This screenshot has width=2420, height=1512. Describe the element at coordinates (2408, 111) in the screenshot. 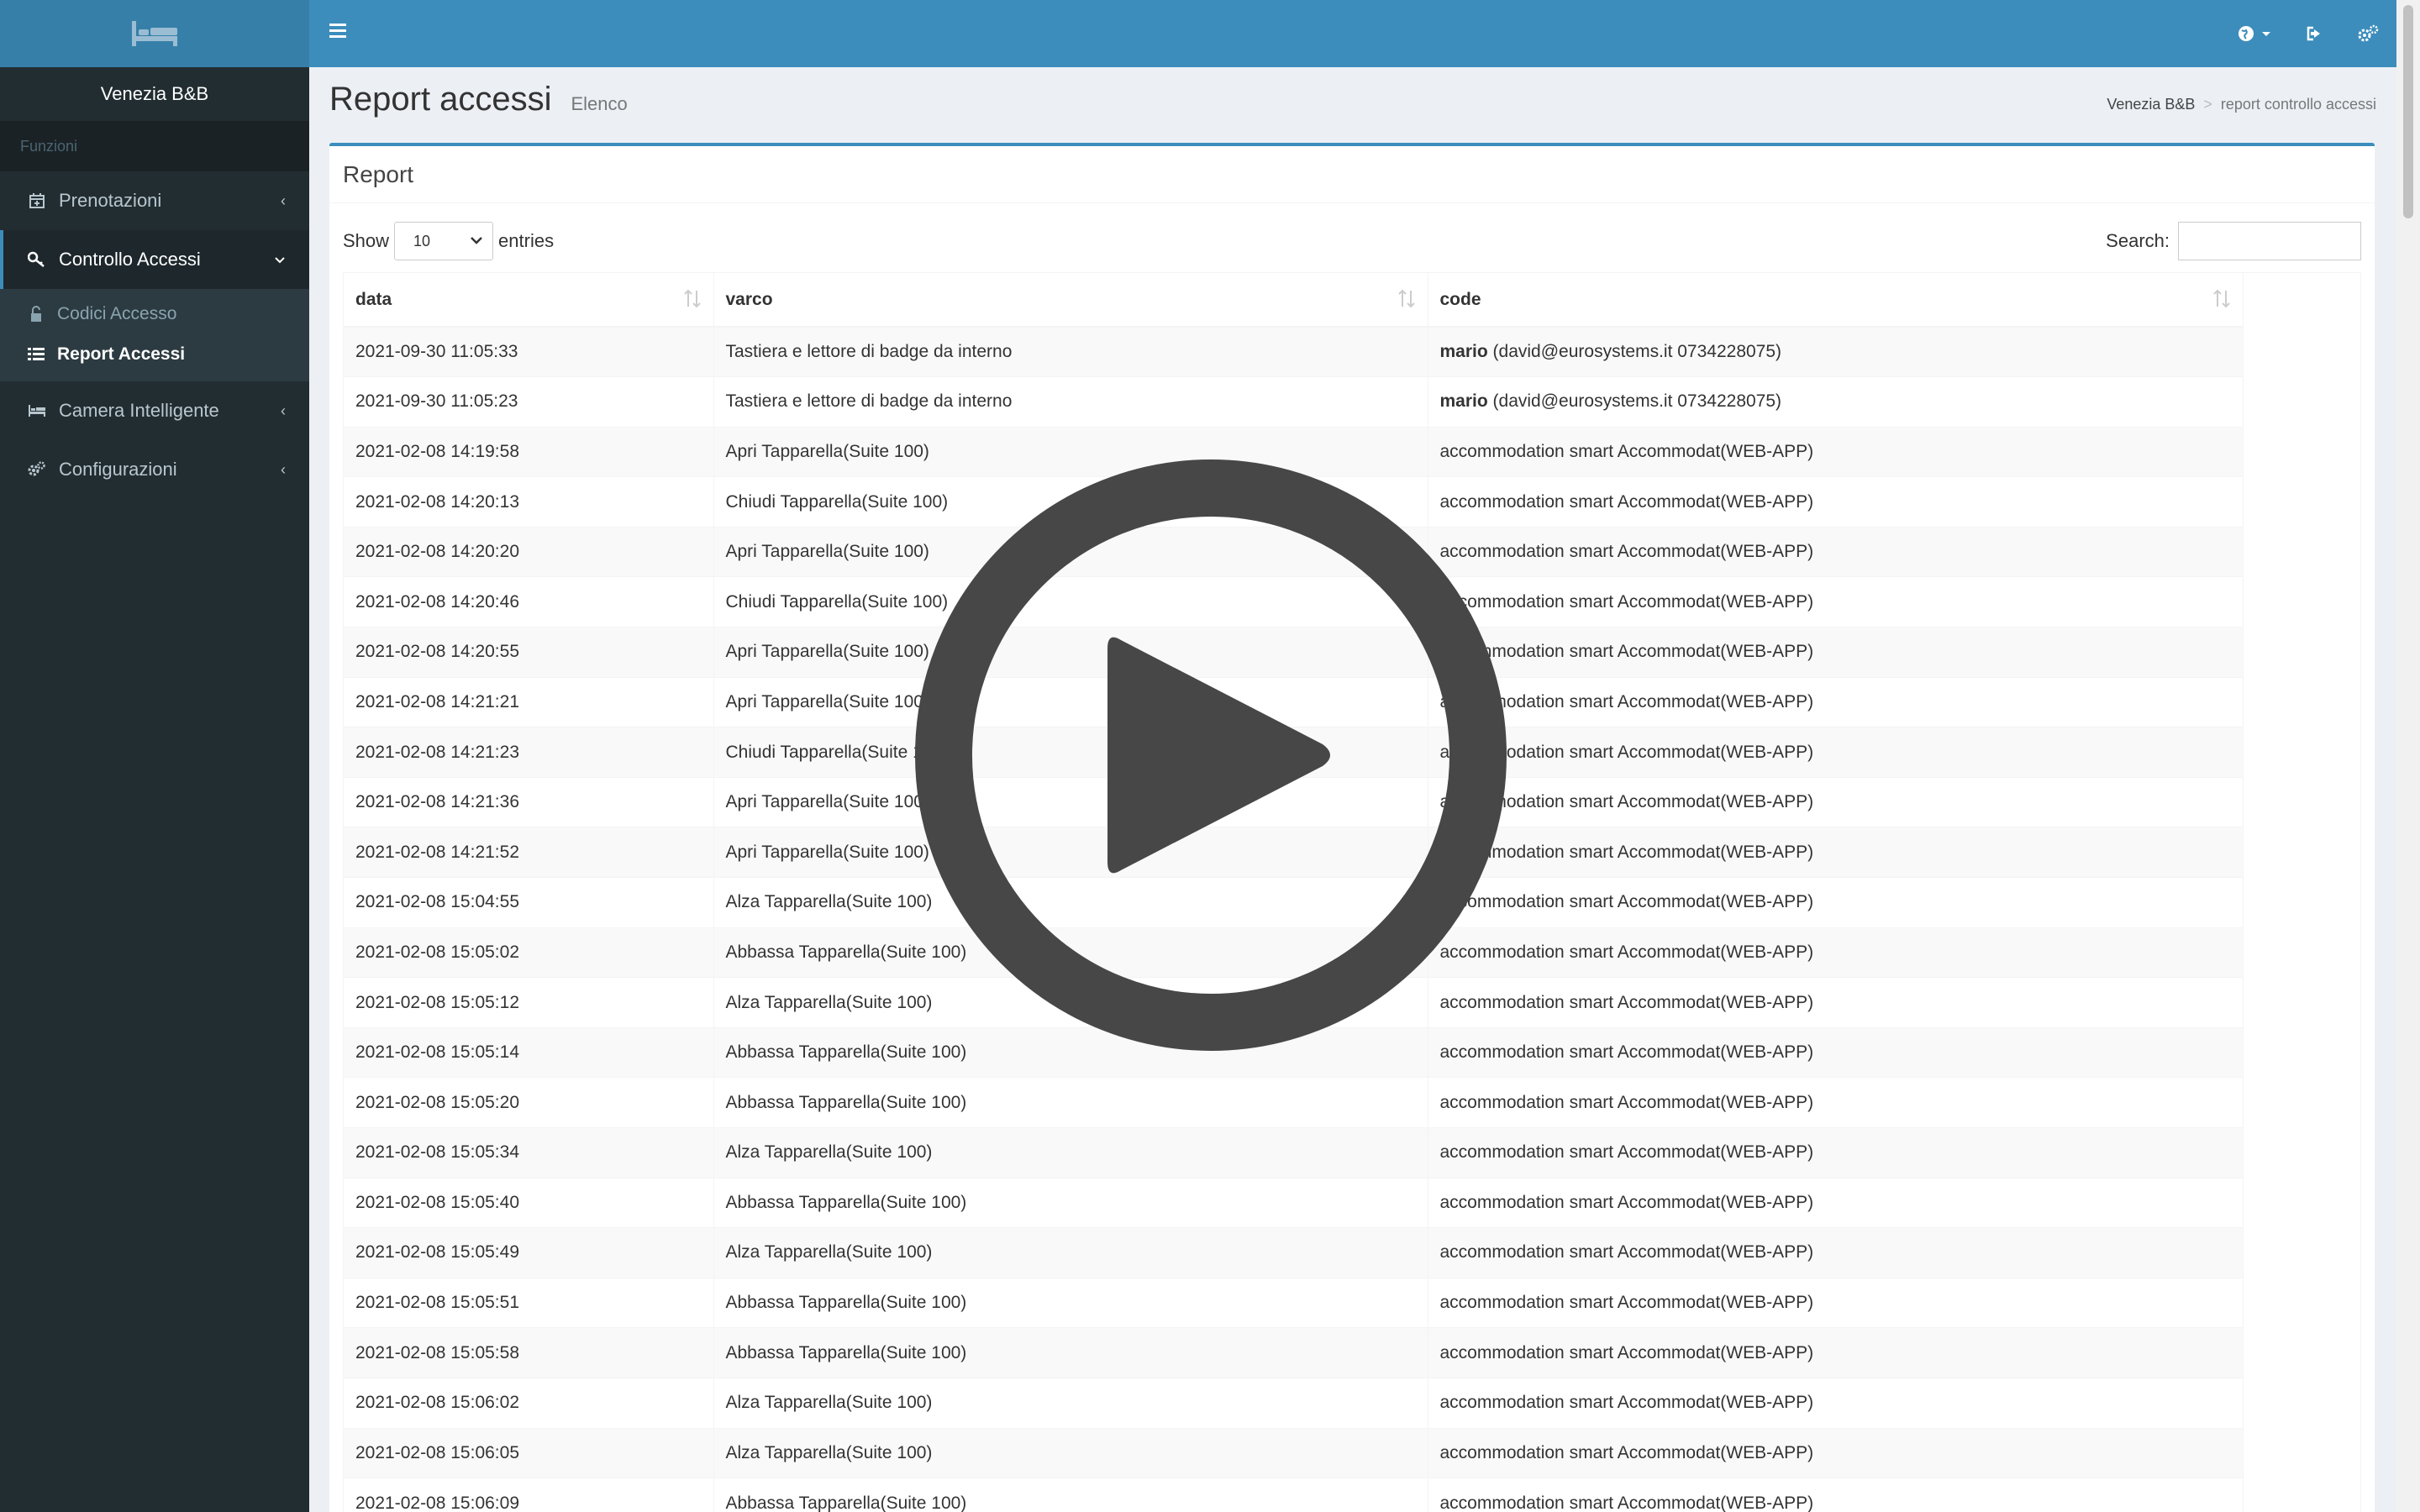

I see `scrollbar-thumb` at that location.